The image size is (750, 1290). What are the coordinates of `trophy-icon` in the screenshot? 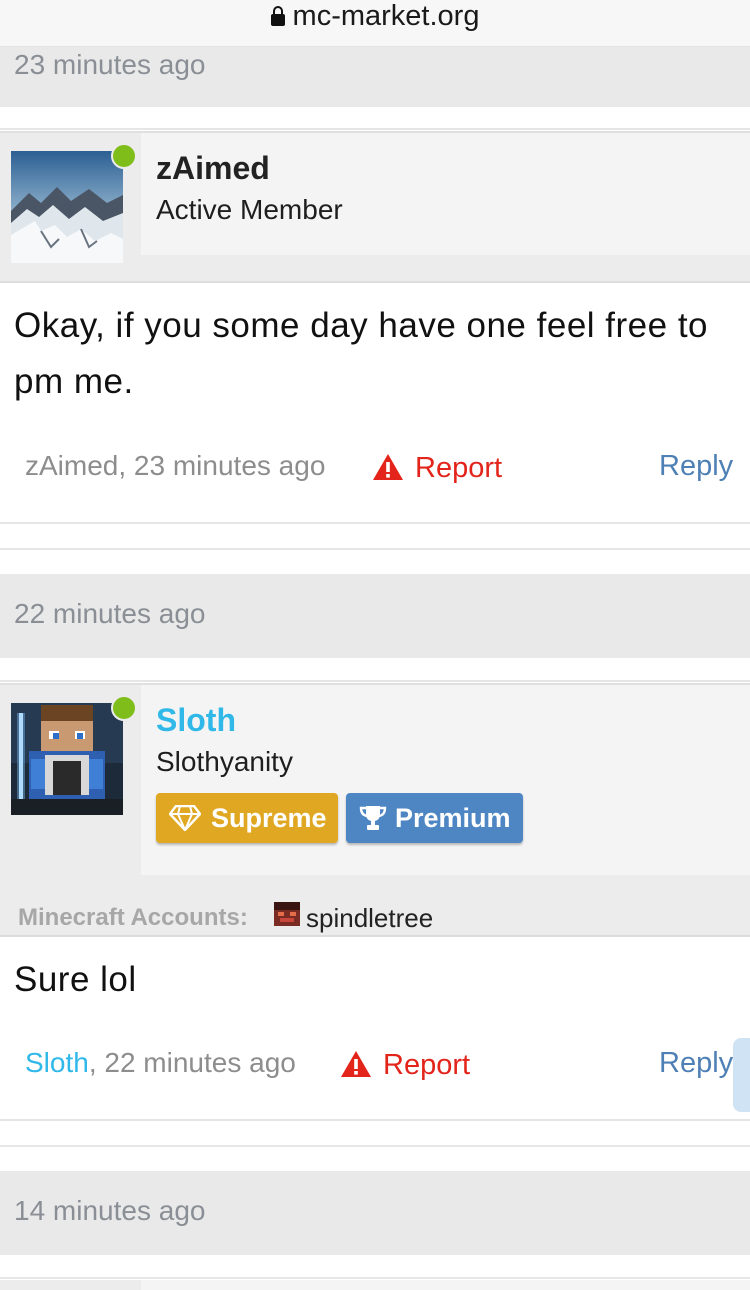 It's located at (373, 818).